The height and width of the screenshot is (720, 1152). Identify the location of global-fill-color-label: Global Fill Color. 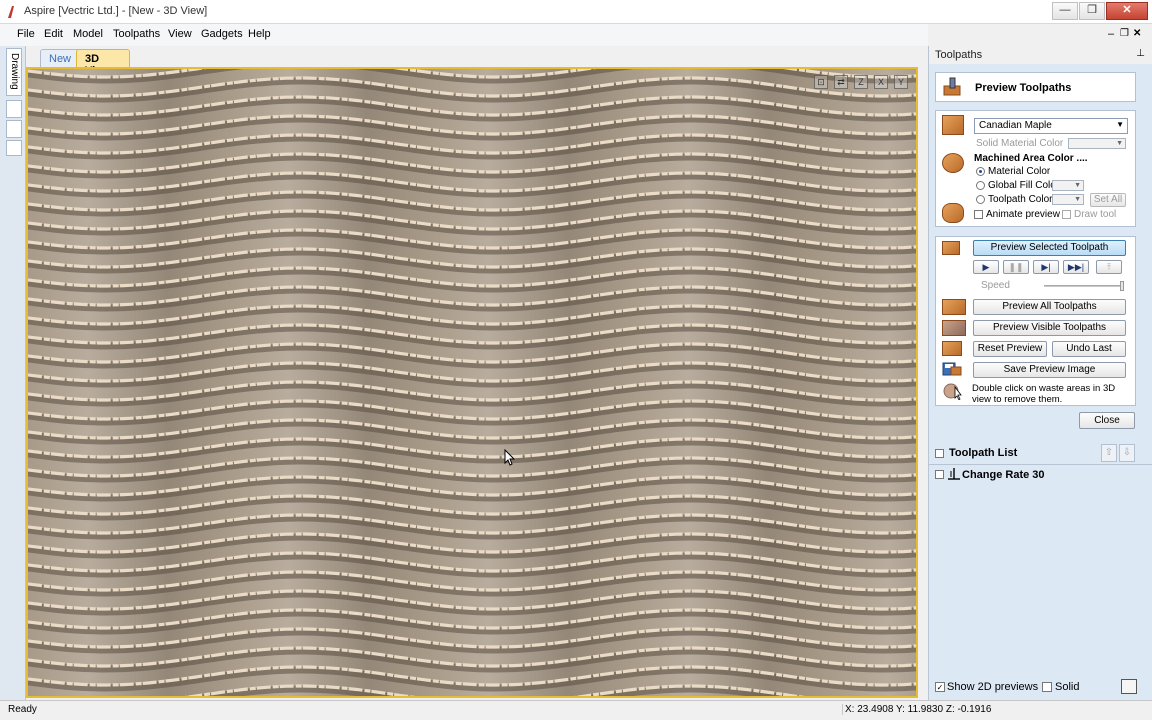
(1024, 185).